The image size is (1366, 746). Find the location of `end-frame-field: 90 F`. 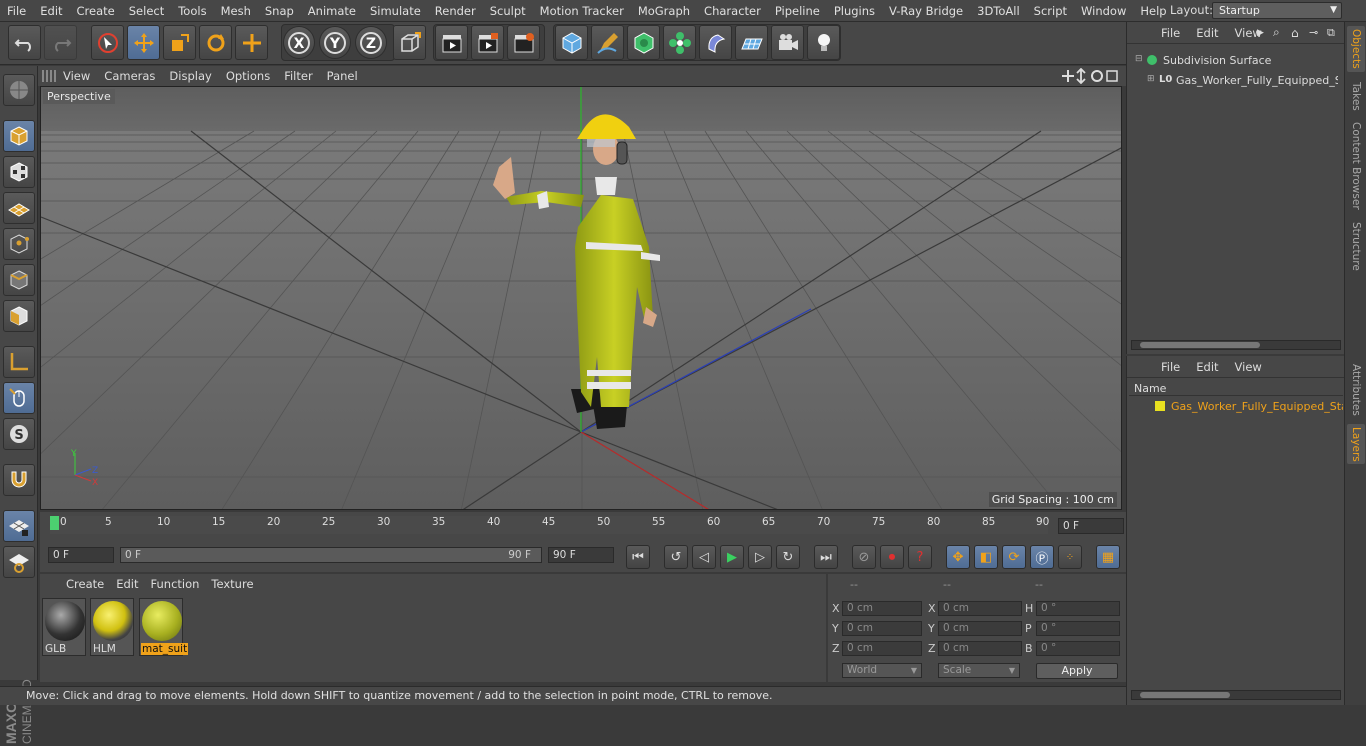

end-frame-field: 90 F is located at coordinates (581, 555).